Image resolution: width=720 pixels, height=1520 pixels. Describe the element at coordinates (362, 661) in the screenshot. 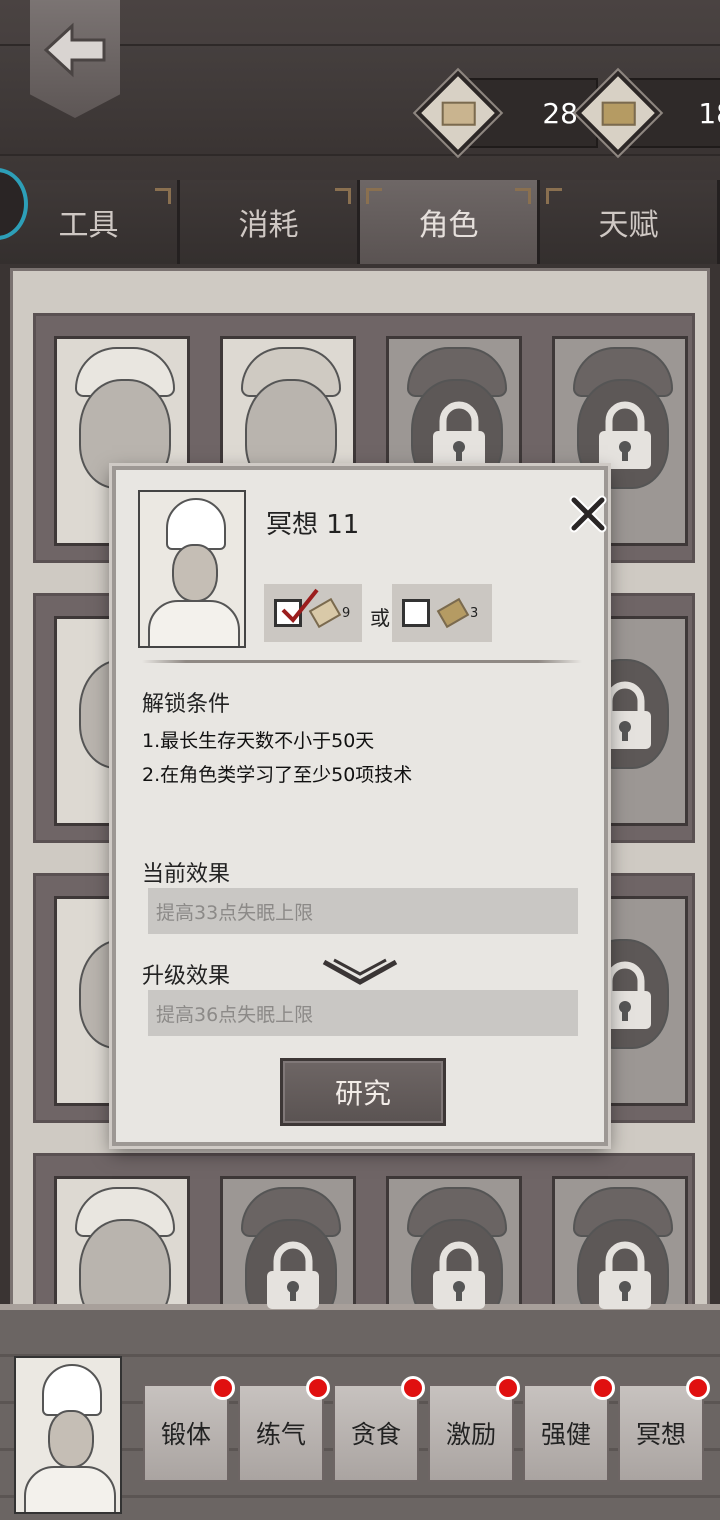

I see `divider` at that location.